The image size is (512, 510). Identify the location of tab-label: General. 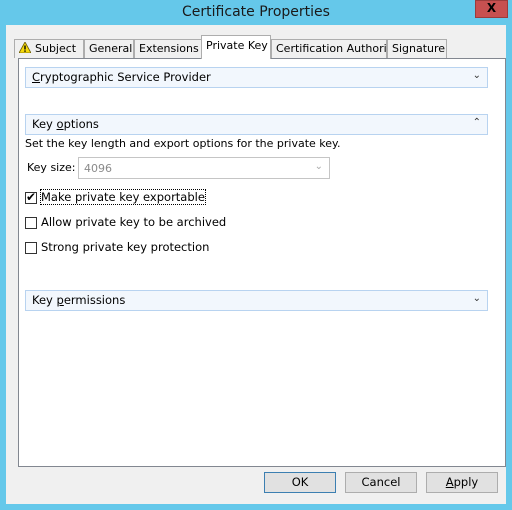
(111, 48).